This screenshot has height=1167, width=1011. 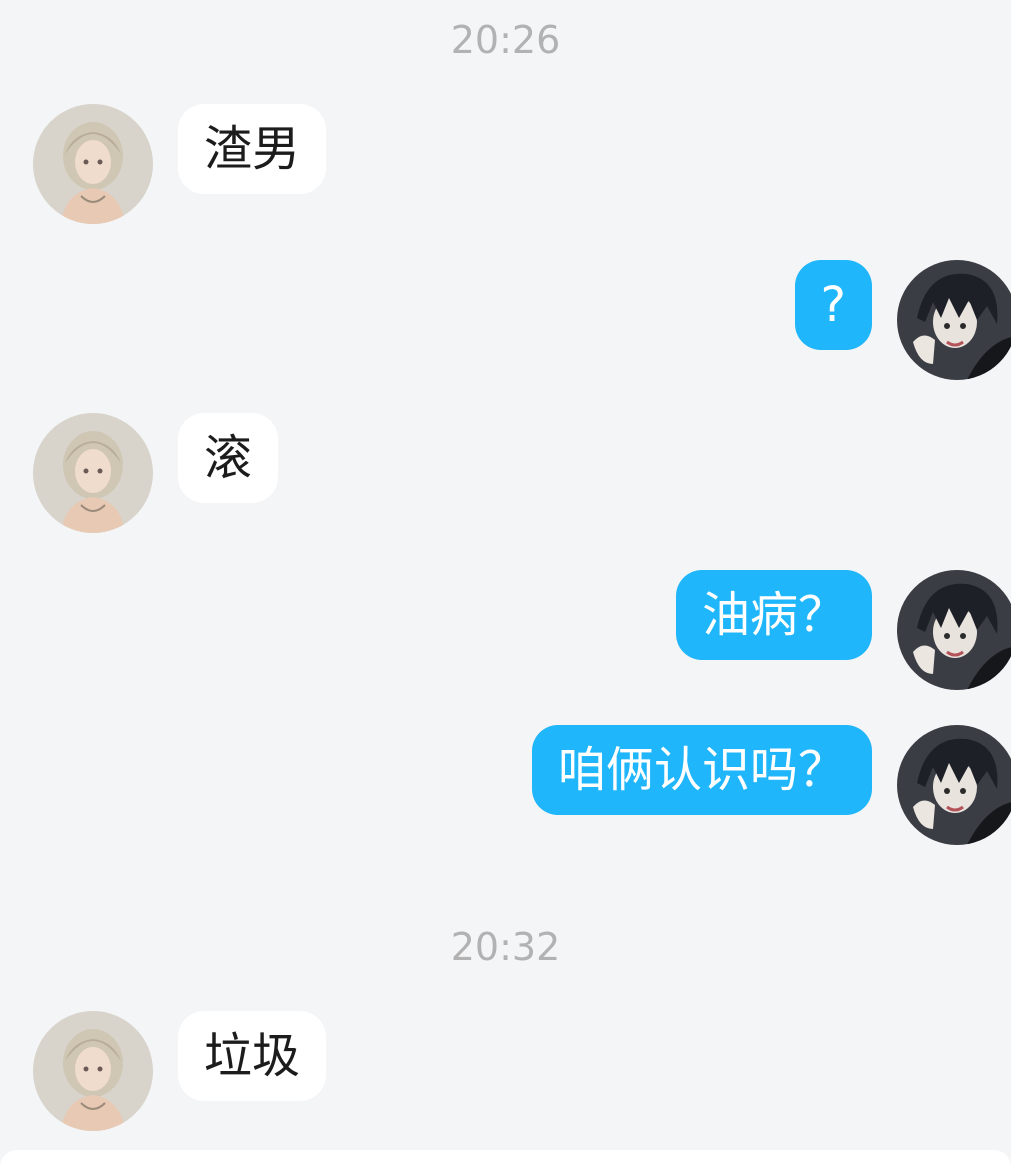 I want to click on message-bubble-outgoing: ?, so click(x=833, y=305).